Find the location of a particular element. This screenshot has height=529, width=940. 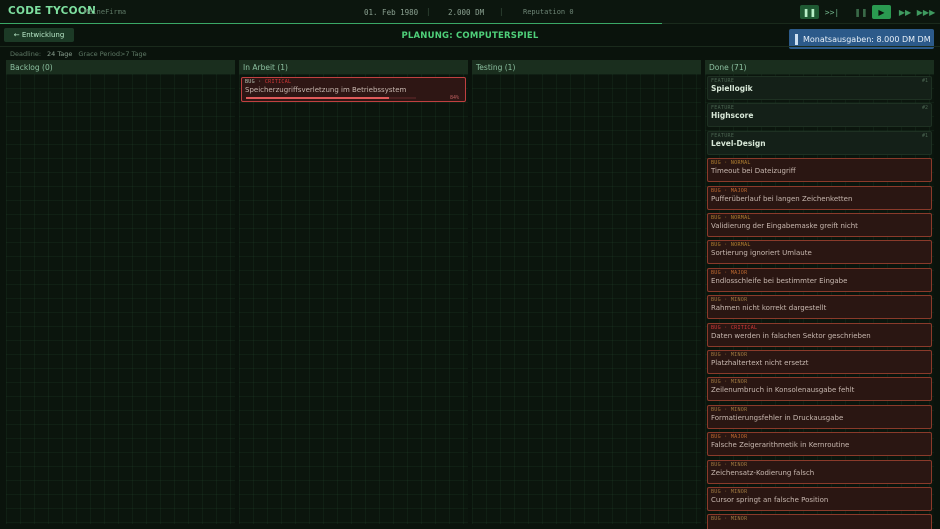

deadline-value: 24 Tage is located at coordinates (60, 54).